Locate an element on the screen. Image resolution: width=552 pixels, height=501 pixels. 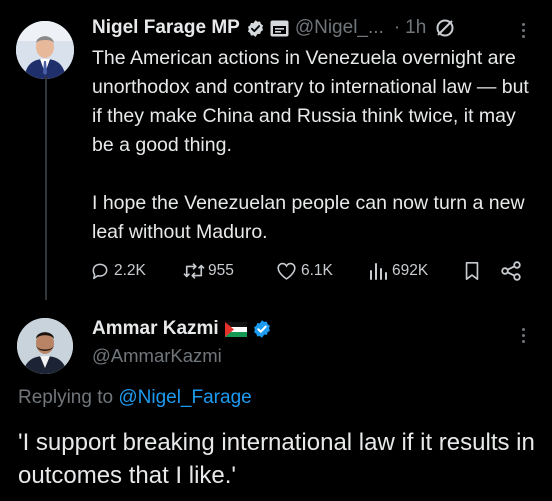
repost-count: 955 is located at coordinates (221, 270).